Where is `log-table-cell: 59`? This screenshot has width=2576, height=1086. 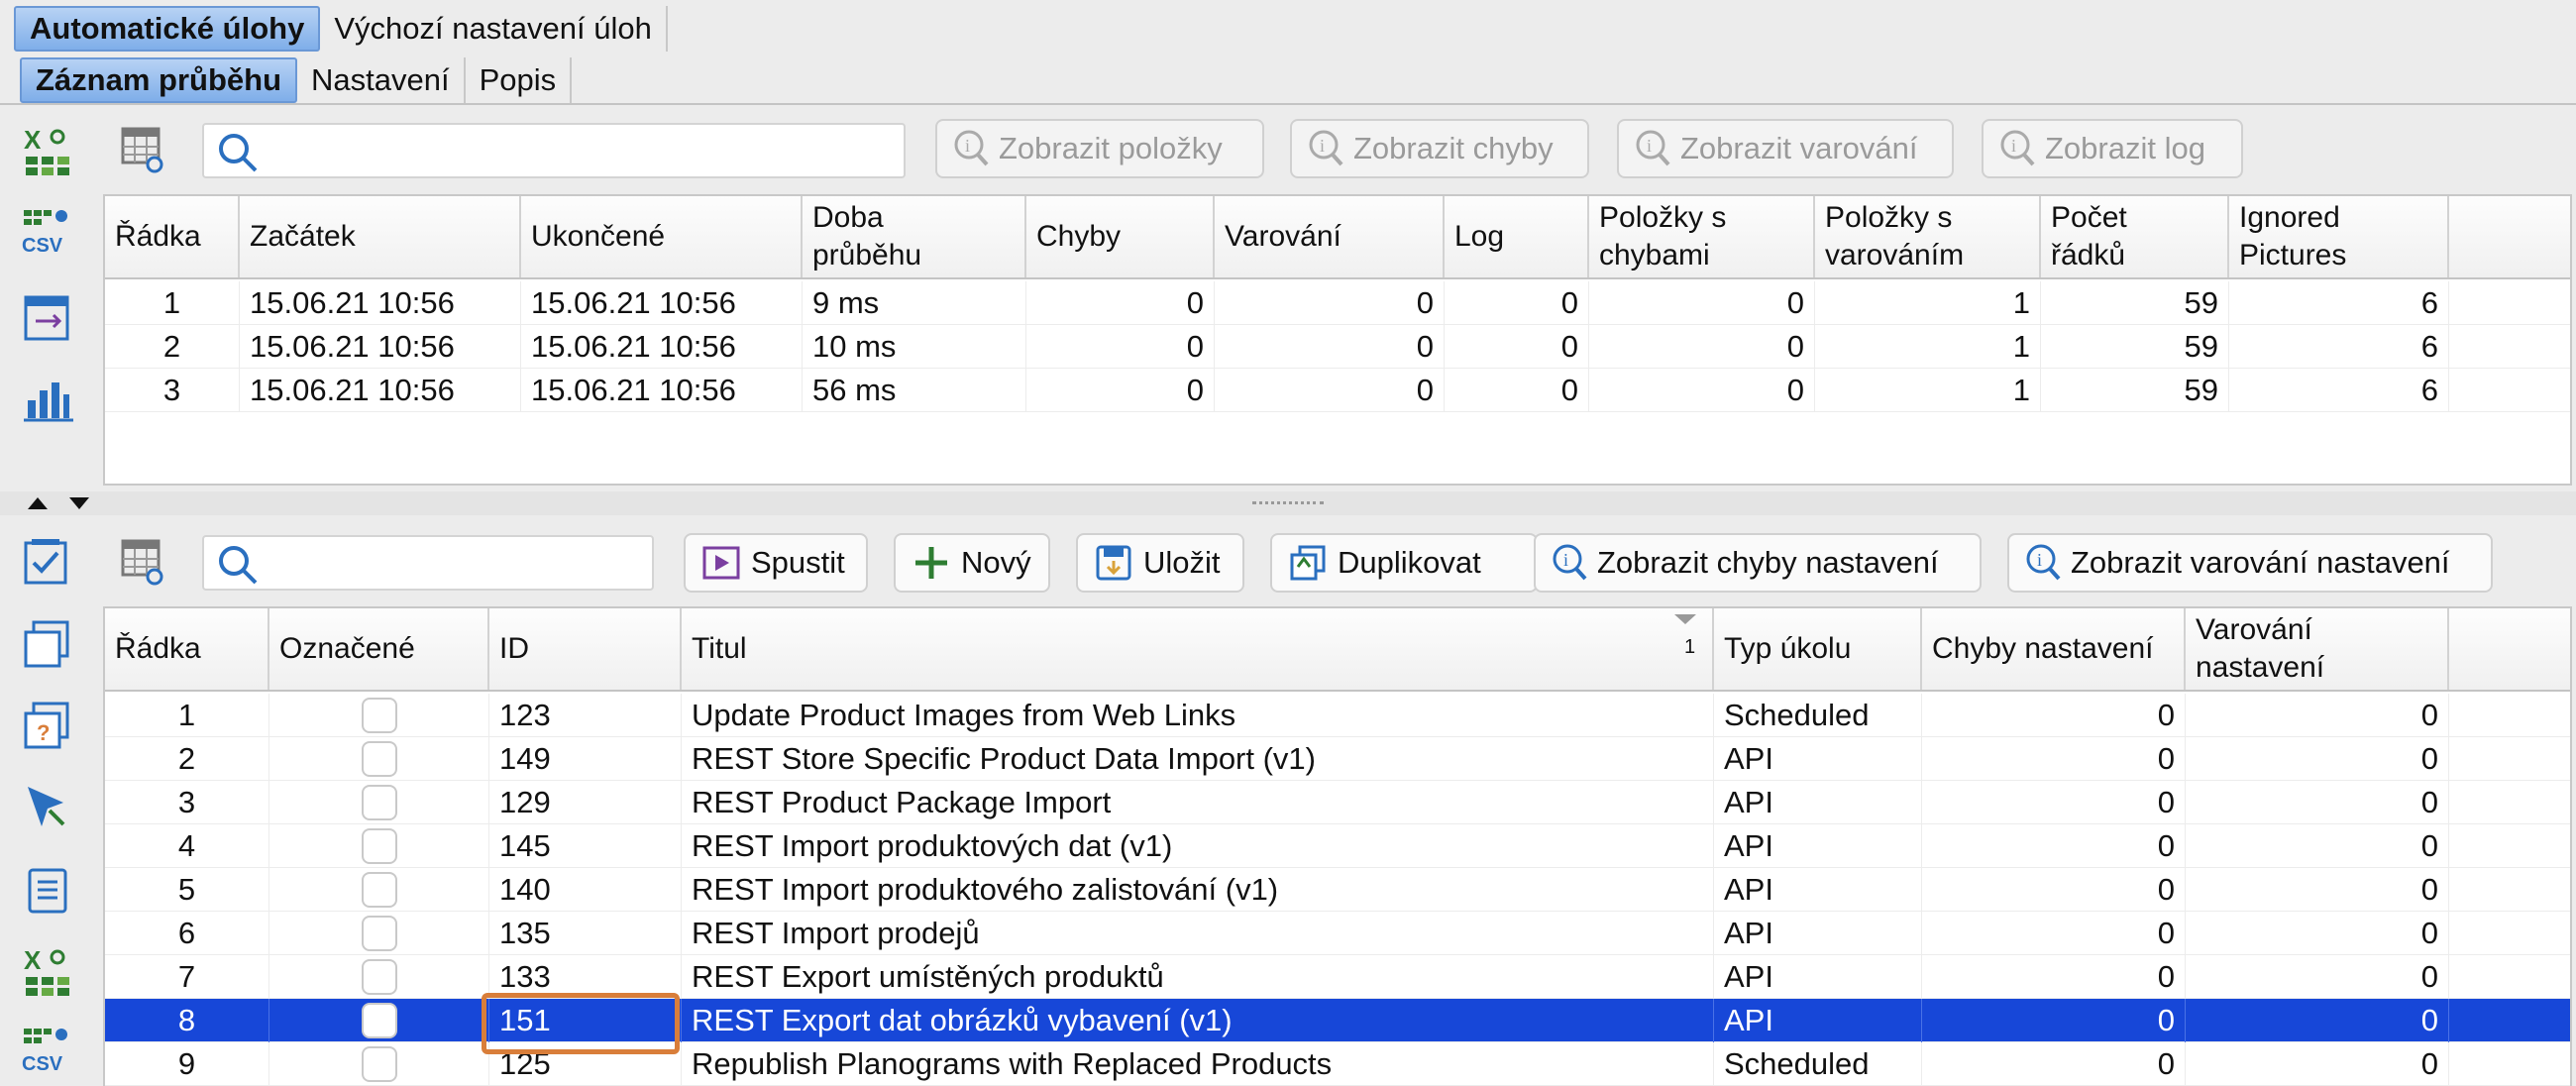 log-table-cell: 59 is located at coordinates (2135, 347).